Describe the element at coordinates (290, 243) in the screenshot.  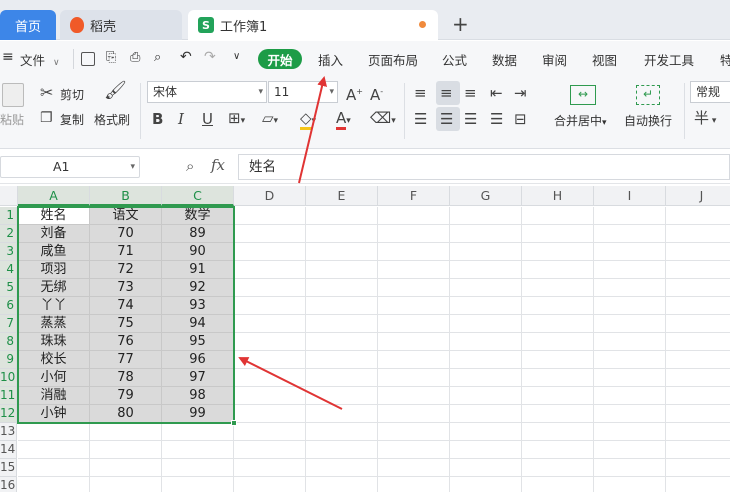
I see `annotation-arrows` at that location.